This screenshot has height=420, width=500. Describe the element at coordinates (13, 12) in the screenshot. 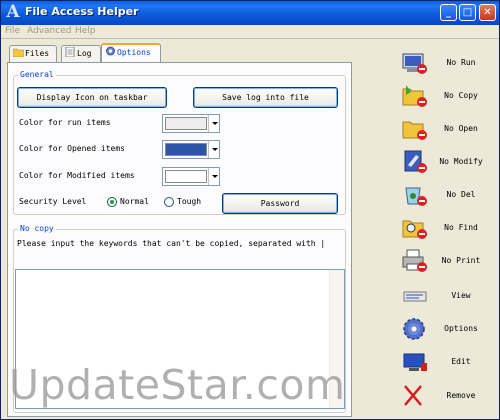

I see `app-logo-icon: A` at that location.